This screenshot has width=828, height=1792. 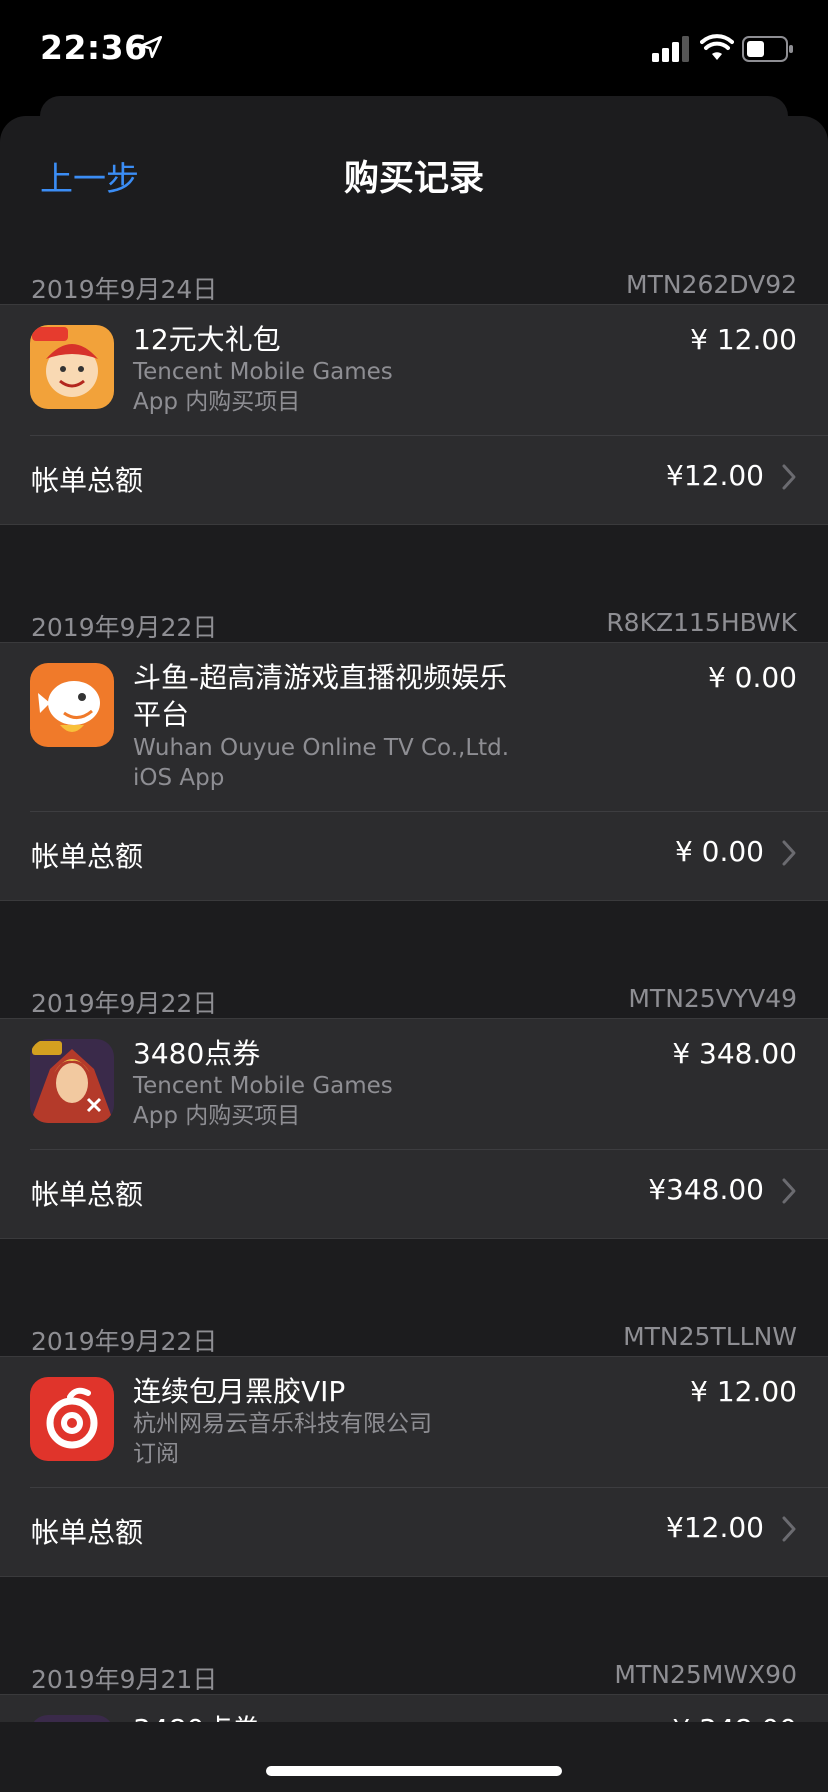 I want to click on order-id: MTN25TLLNW, so click(x=710, y=1336).